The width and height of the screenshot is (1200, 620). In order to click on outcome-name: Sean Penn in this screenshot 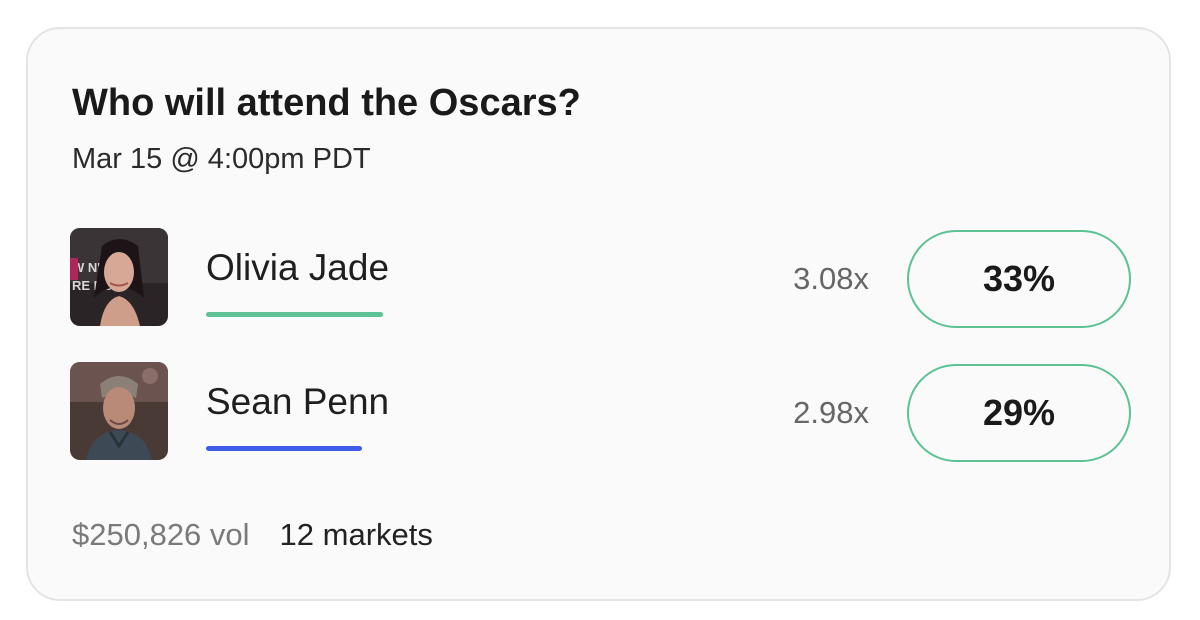, I will do `click(298, 401)`.